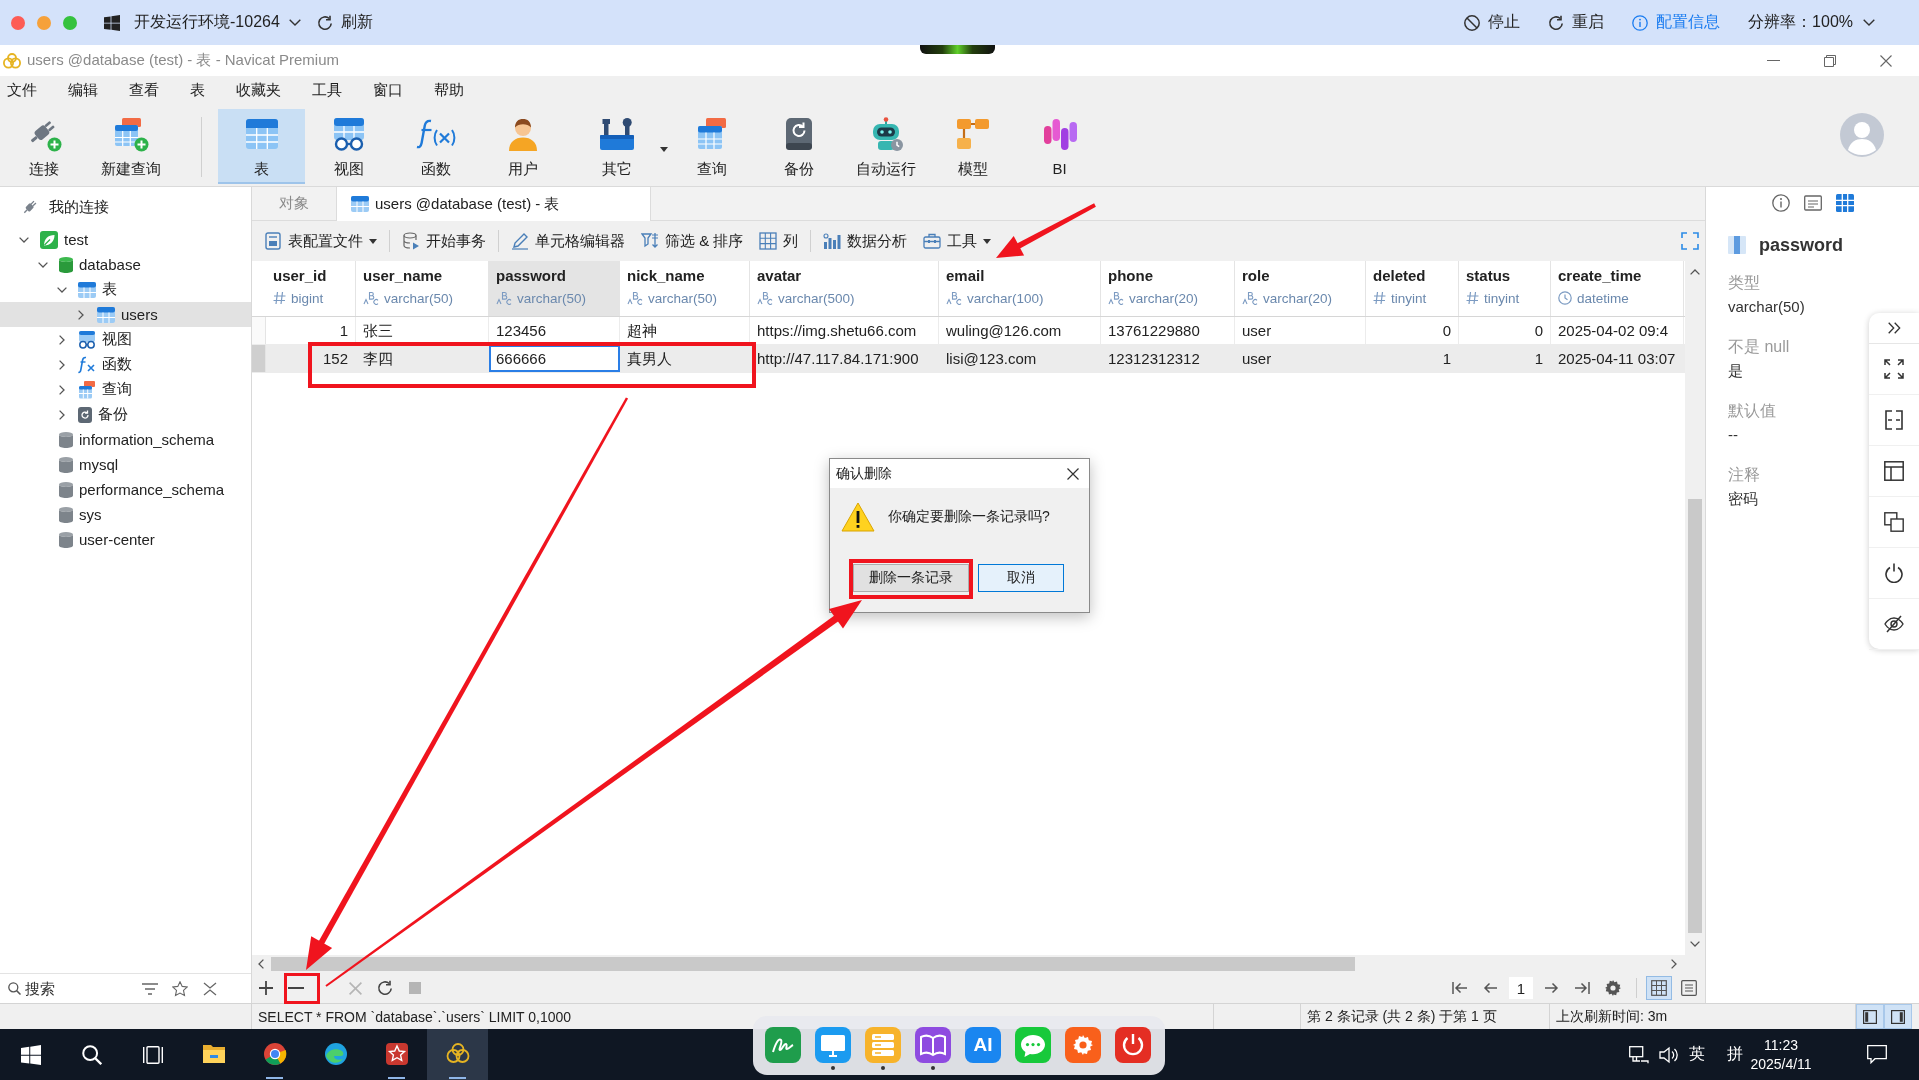  Describe the element at coordinates (344, 22) in the screenshot. I see `refresh-button: 刷新` at that location.